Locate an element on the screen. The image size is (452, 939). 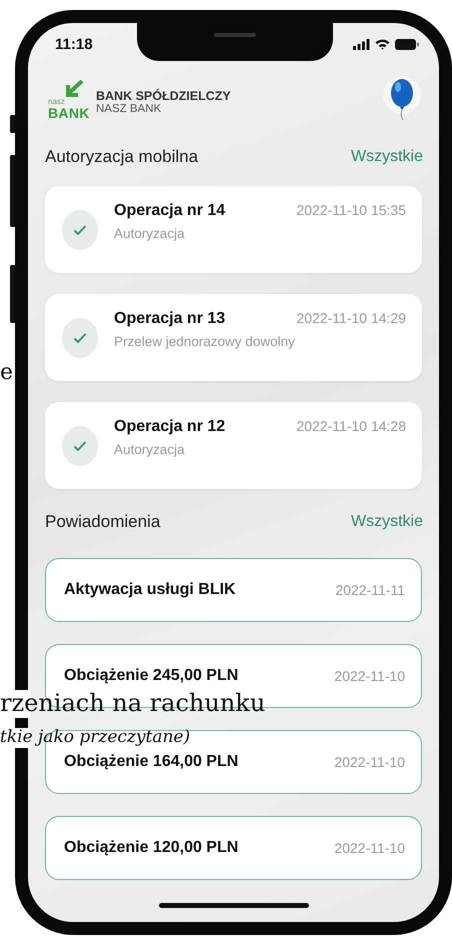
wifi-icon is located at coordinates (382, 44).